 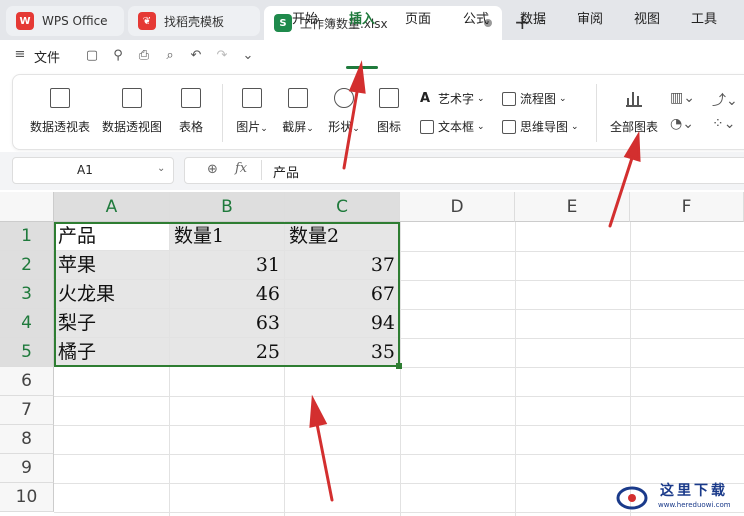 I want to click on watermark-swoosh-icon, so click(x=632, y=498).